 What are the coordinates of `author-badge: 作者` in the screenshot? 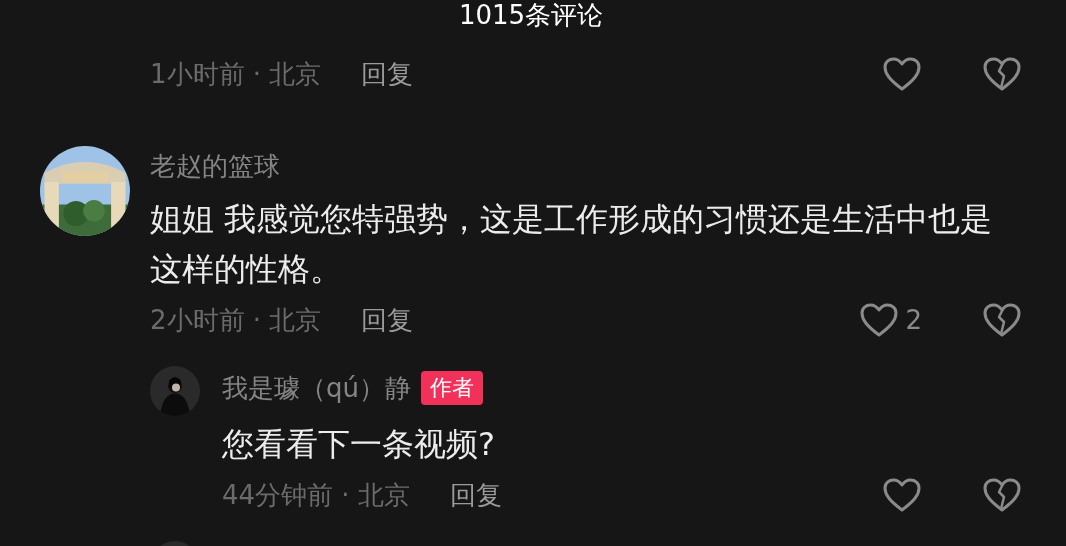 It's located at (452, 388).